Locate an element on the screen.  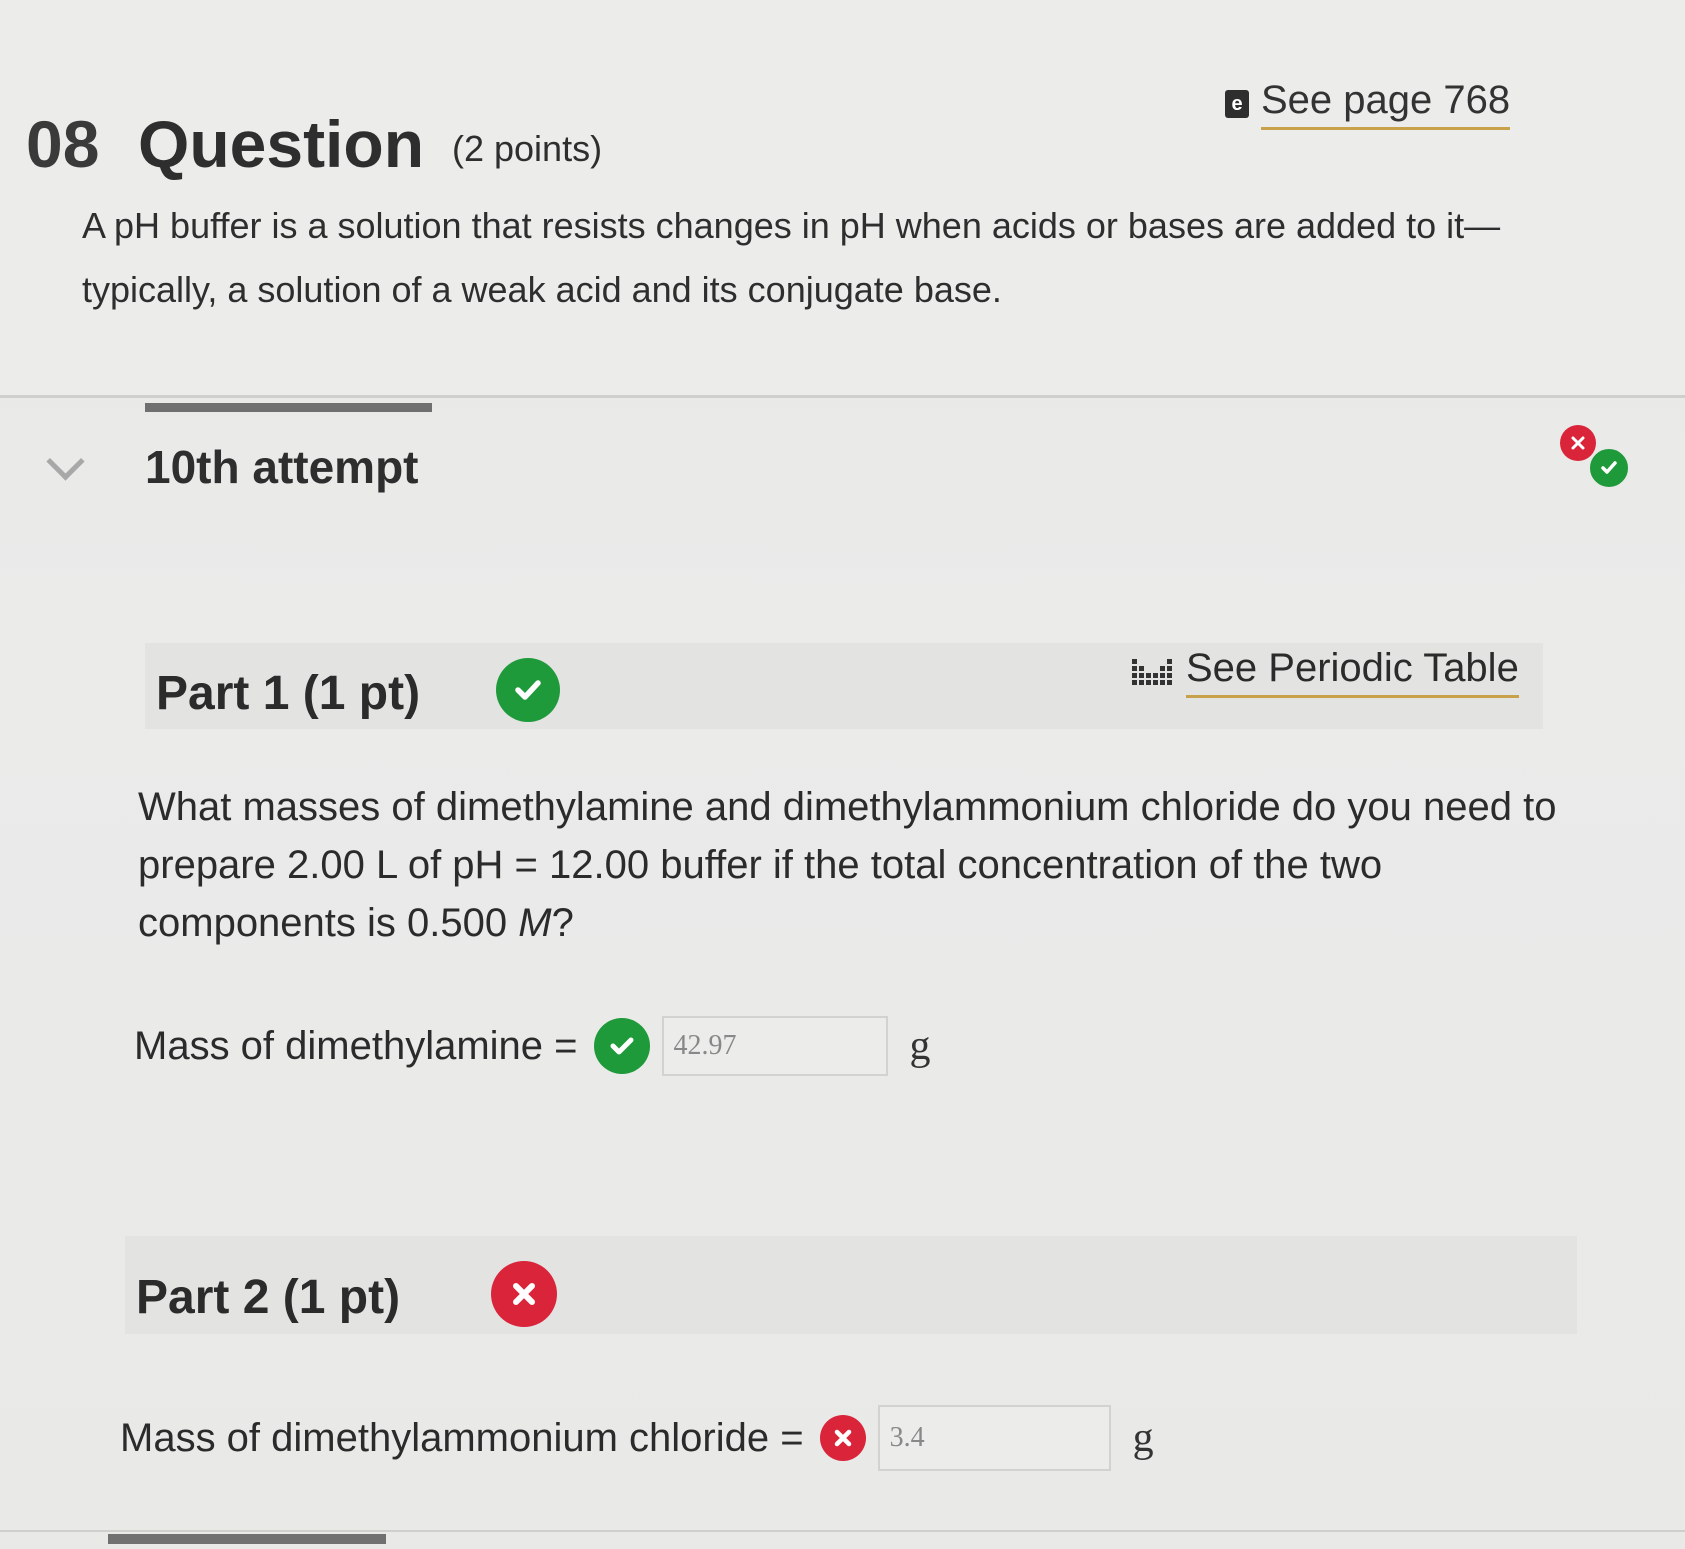
part1-answer-input: 42.97 is located at coordinates (774, 1046).